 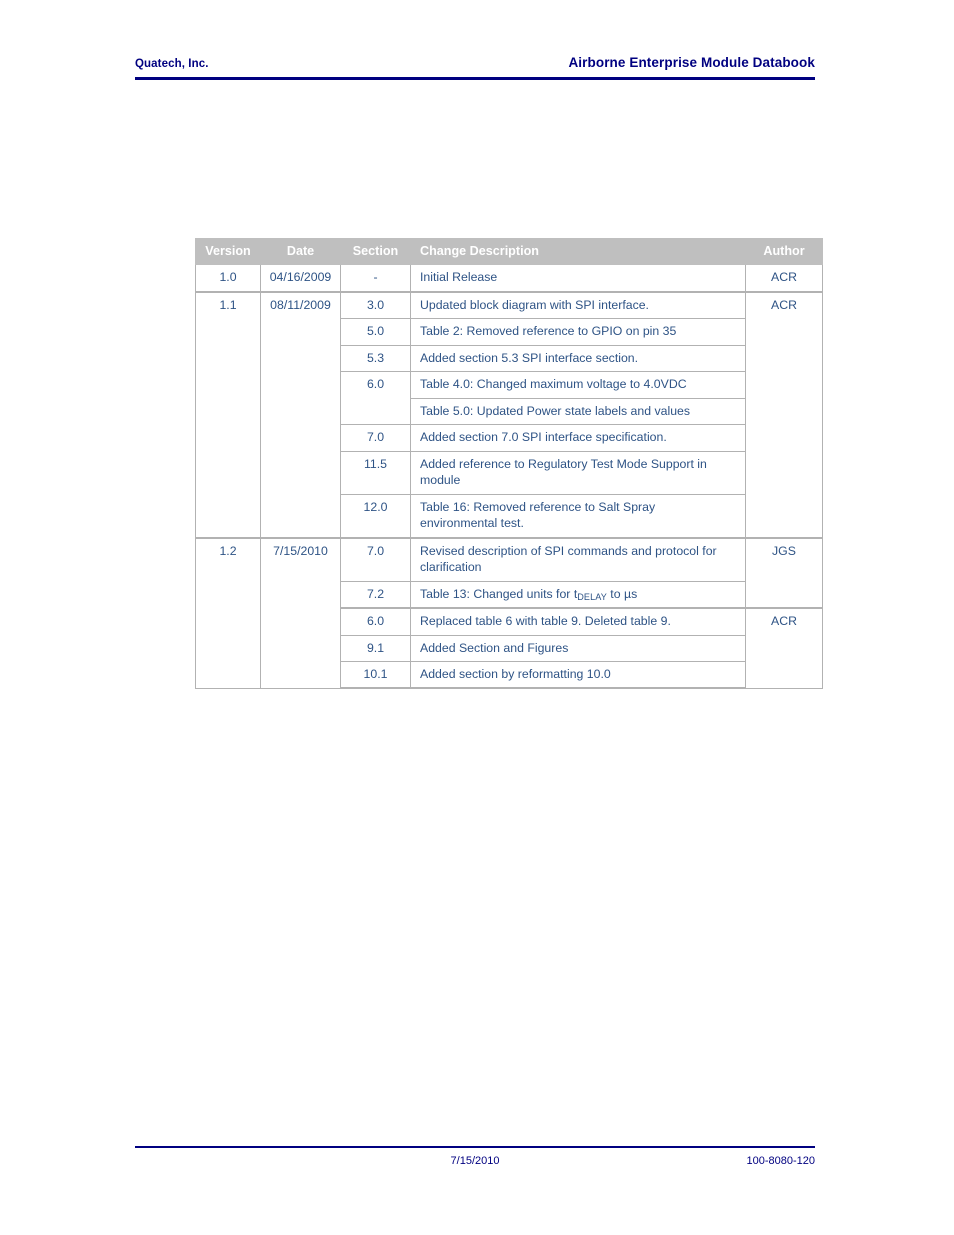 I want to click on document-title: Airborne Enterprise Module Databook, so click(x=691, y=62).